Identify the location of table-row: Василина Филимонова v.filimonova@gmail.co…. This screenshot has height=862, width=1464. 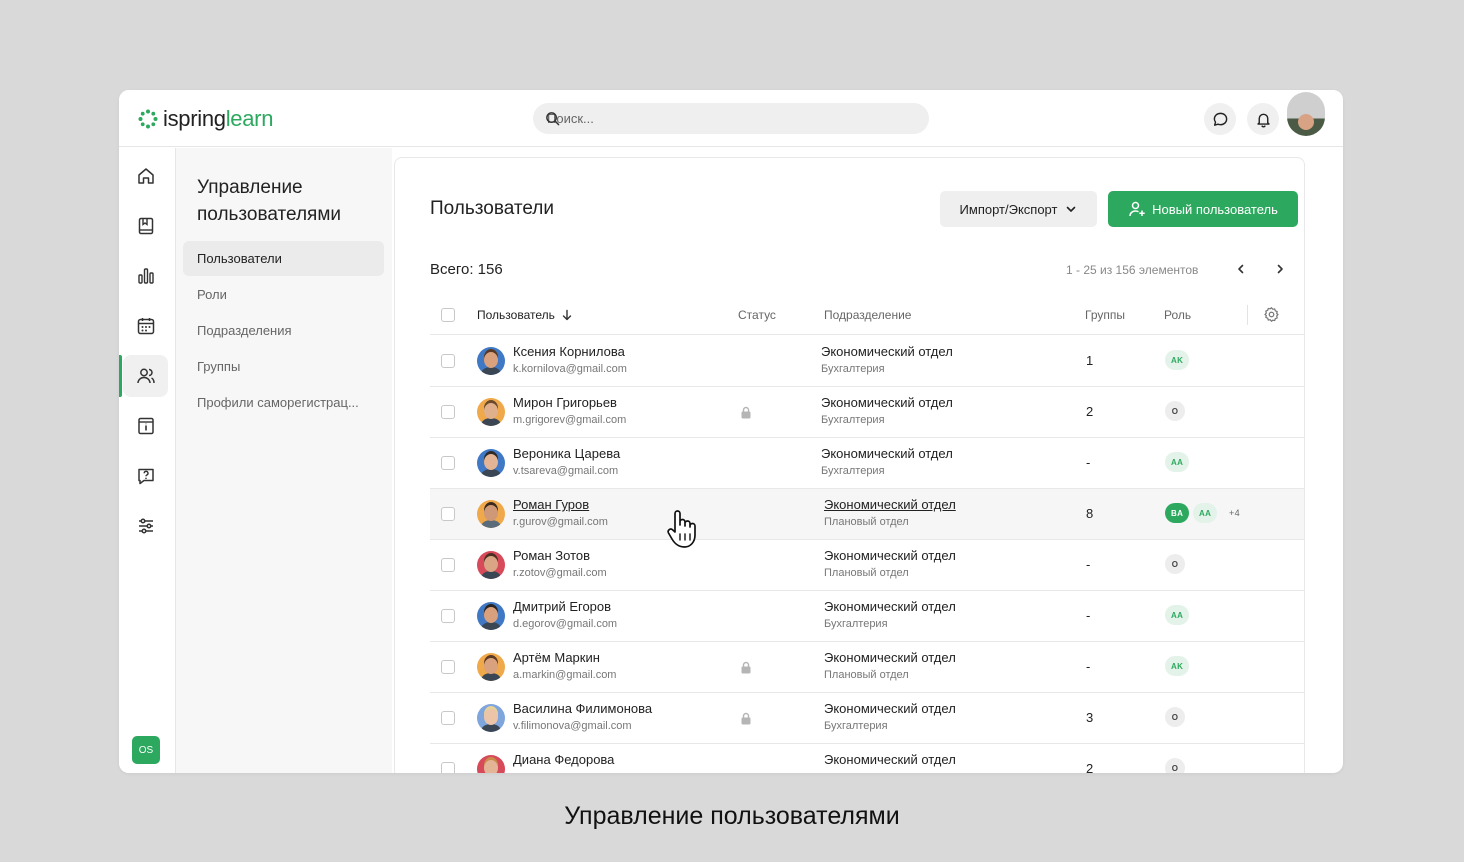
(867, 718).